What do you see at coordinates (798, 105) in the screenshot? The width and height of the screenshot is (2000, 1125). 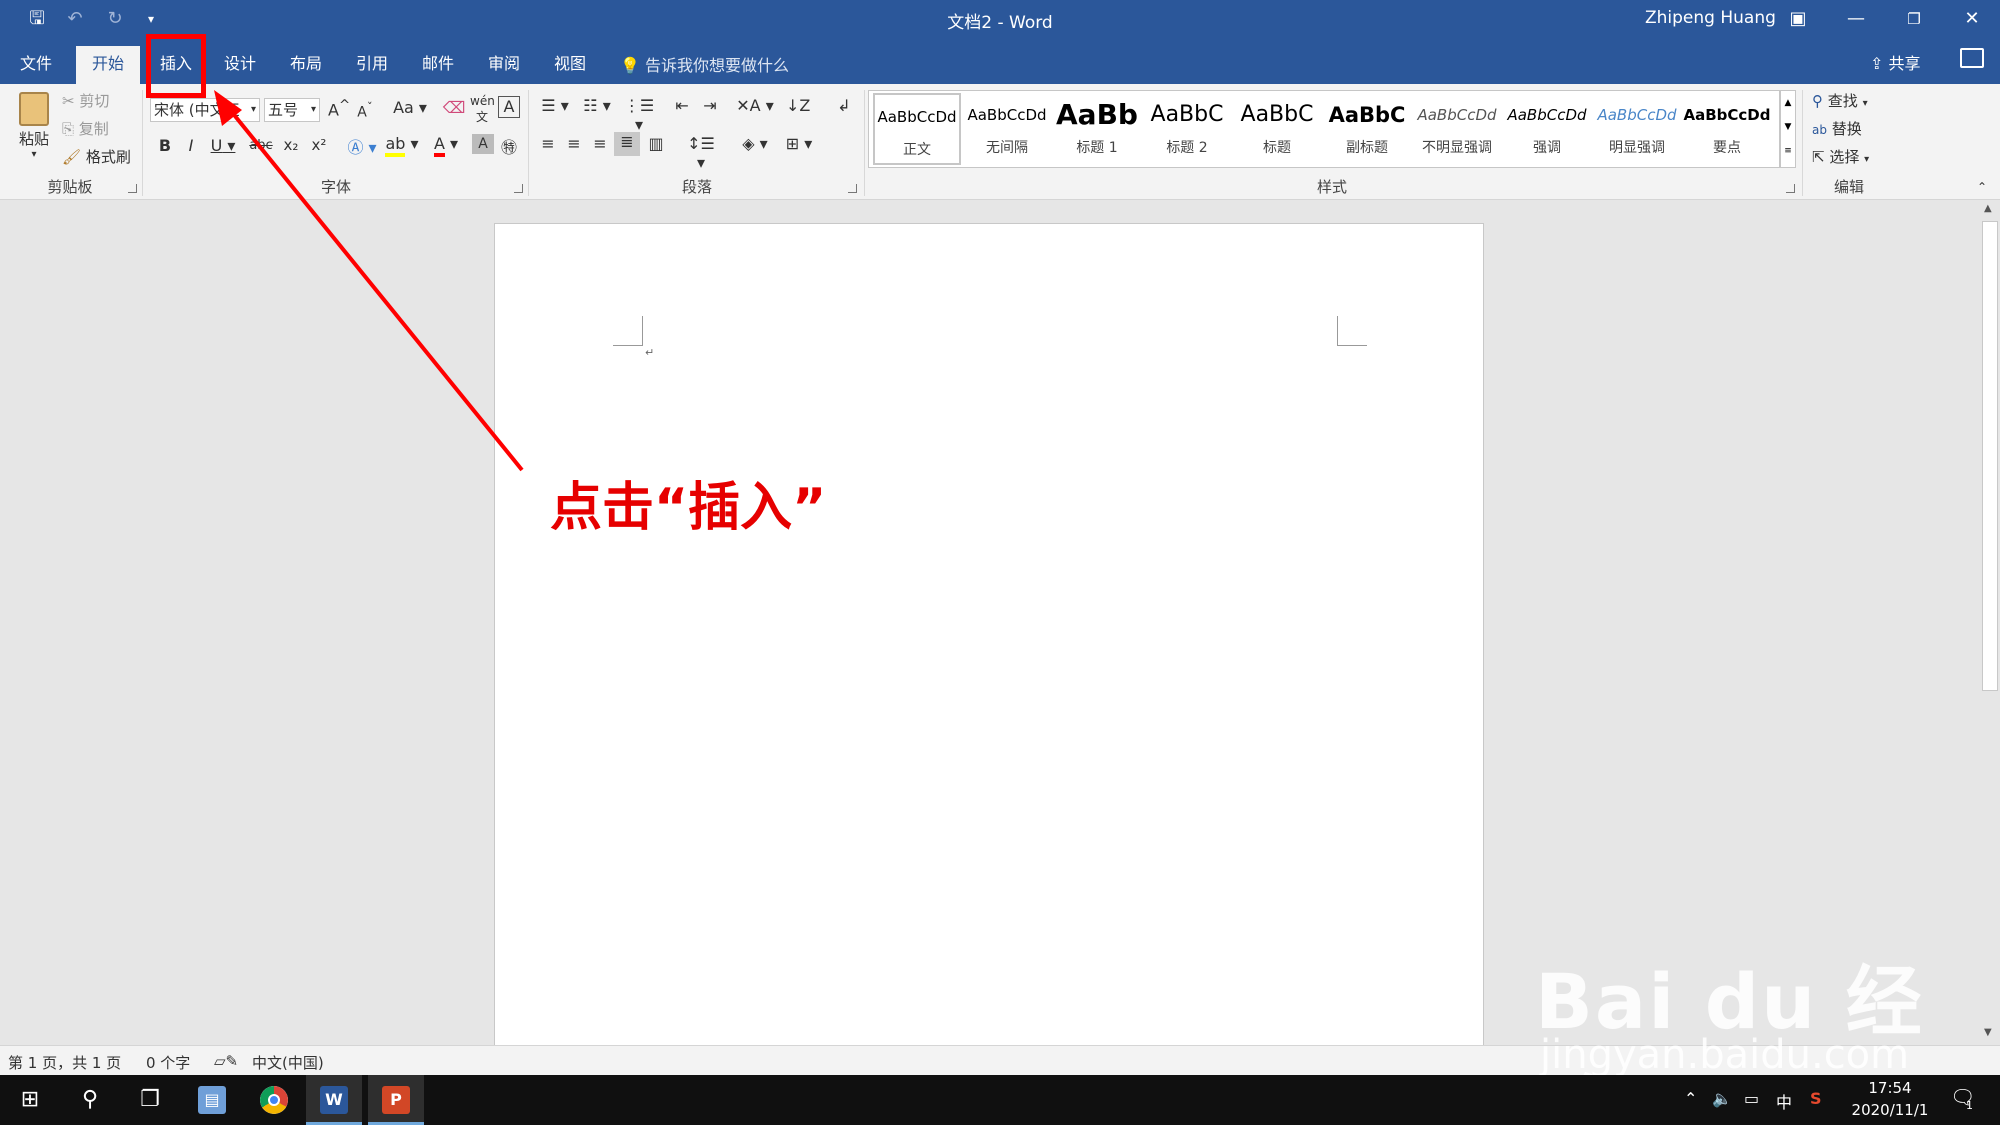 I see `sort-icon: ↓Z` at bounding box center [798, 105].